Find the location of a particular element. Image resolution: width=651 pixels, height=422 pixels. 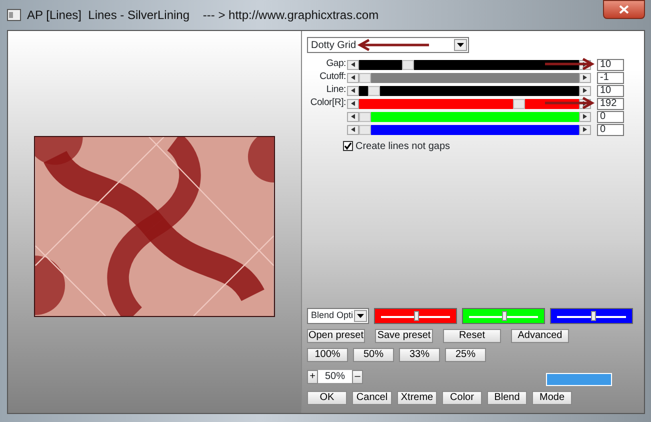

zoom-value: 50% is located at coordinates (335, 376).